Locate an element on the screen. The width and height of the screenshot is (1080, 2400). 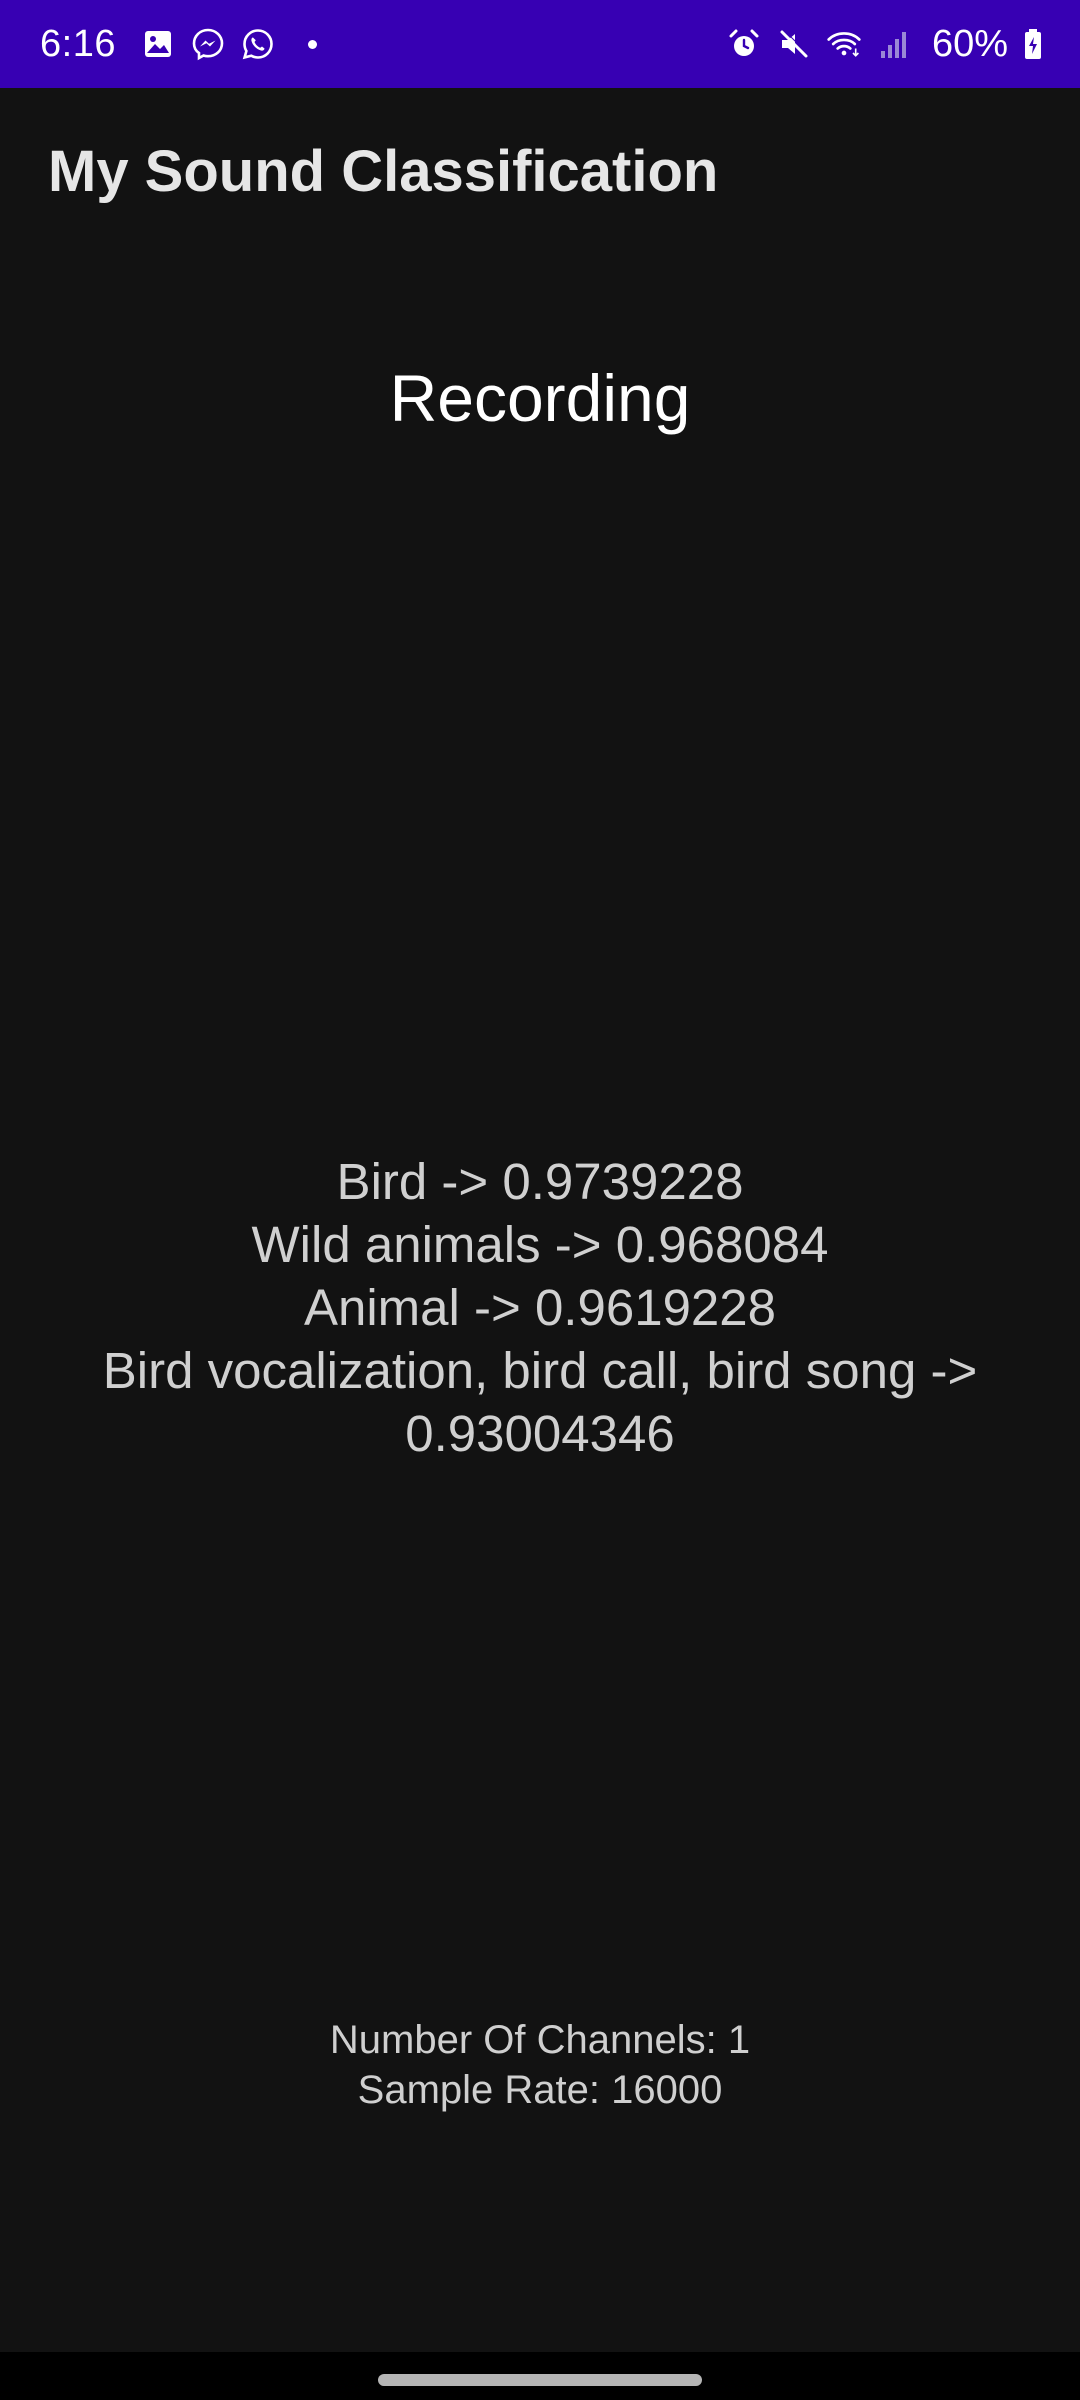
status-bar: 6:16 60% is located at coordinates (540, 44).